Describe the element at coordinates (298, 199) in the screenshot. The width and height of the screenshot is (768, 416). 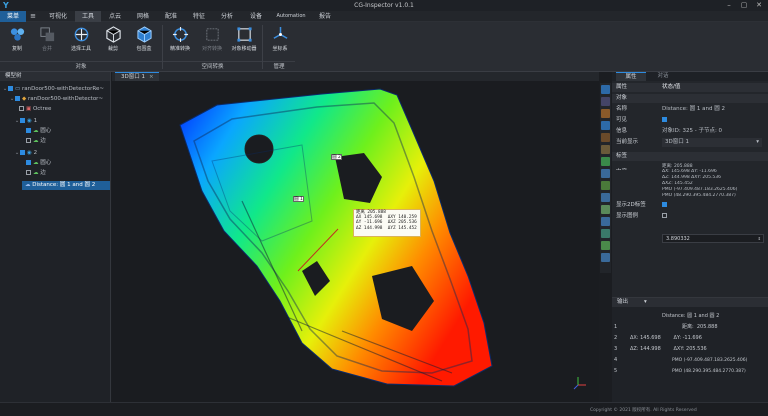
I see `label-circle-1: 圆 1` at that location.